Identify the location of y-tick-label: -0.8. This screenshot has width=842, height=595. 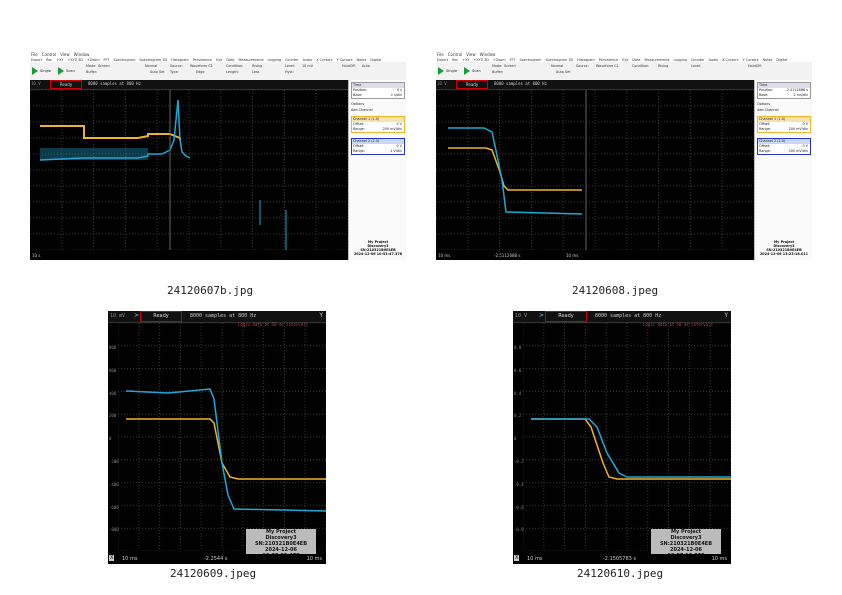
(519, 530).